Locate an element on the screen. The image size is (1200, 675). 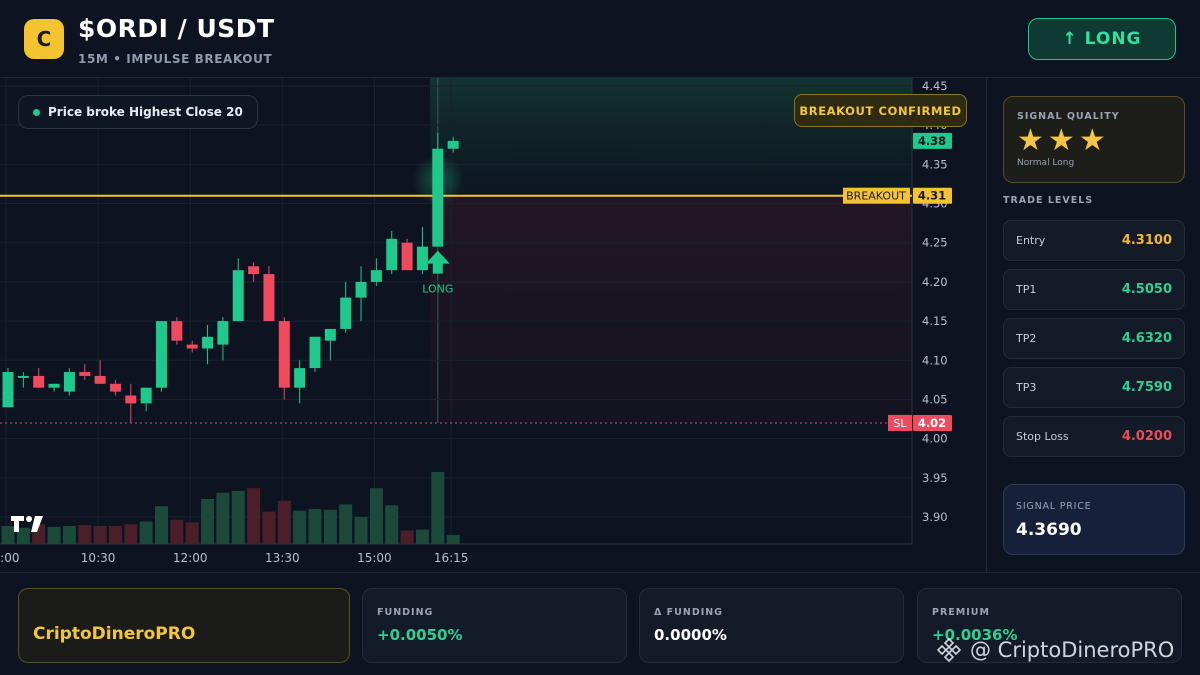
signal-quality-card: SIGNAL QUALITY ★ ★ ★ Normal Long is located at coordinates (1094, 139).